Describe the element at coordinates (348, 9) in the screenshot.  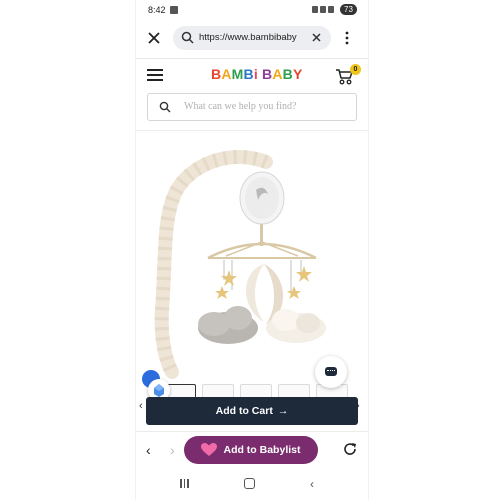
I see `battery-badge: 73` at that location.